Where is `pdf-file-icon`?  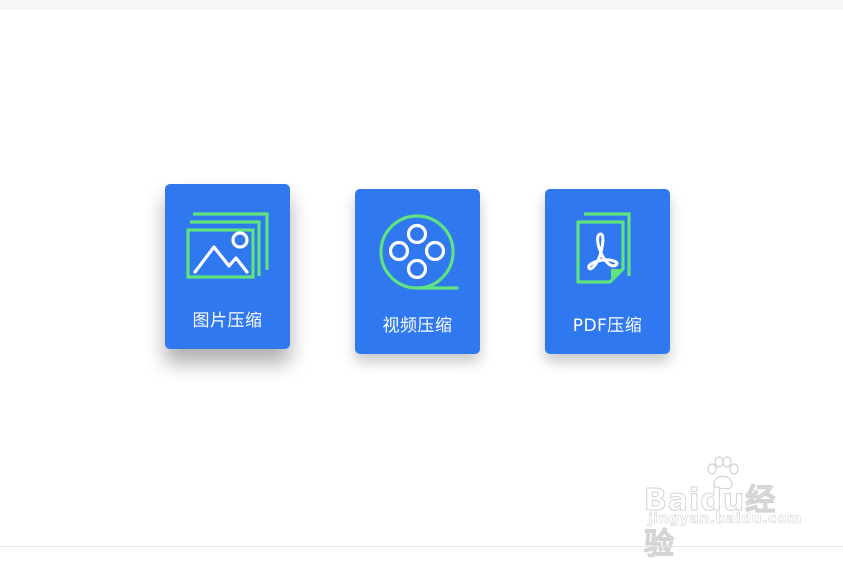
pdf-file-icon is located at coordinates (607, 246).